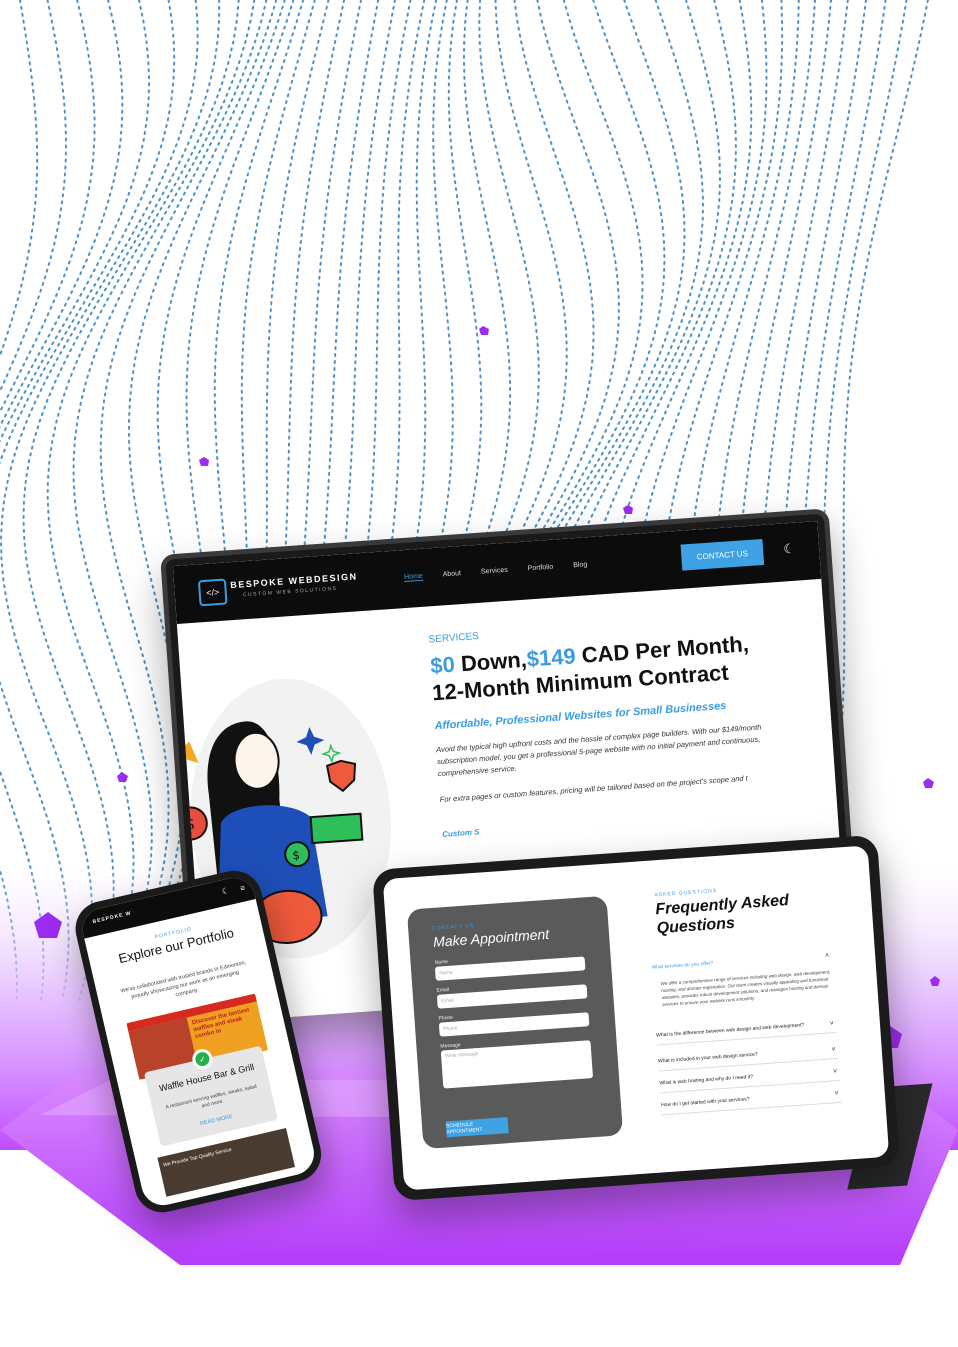  Describe the element at coordinates (510, 968) in the screenshot. I see `name-field: Name` at that location.